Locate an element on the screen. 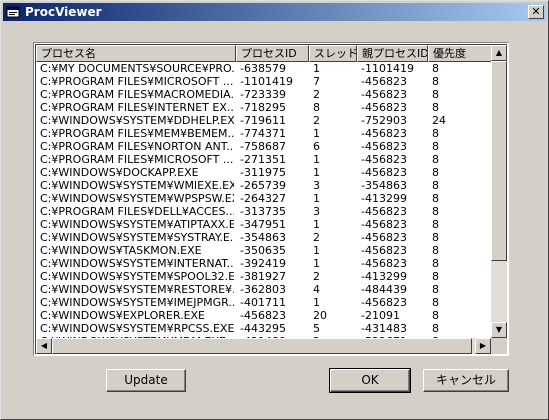 The image size is (549, 420). scroll-left-button: ◀ is located at coordinates (44, 346).